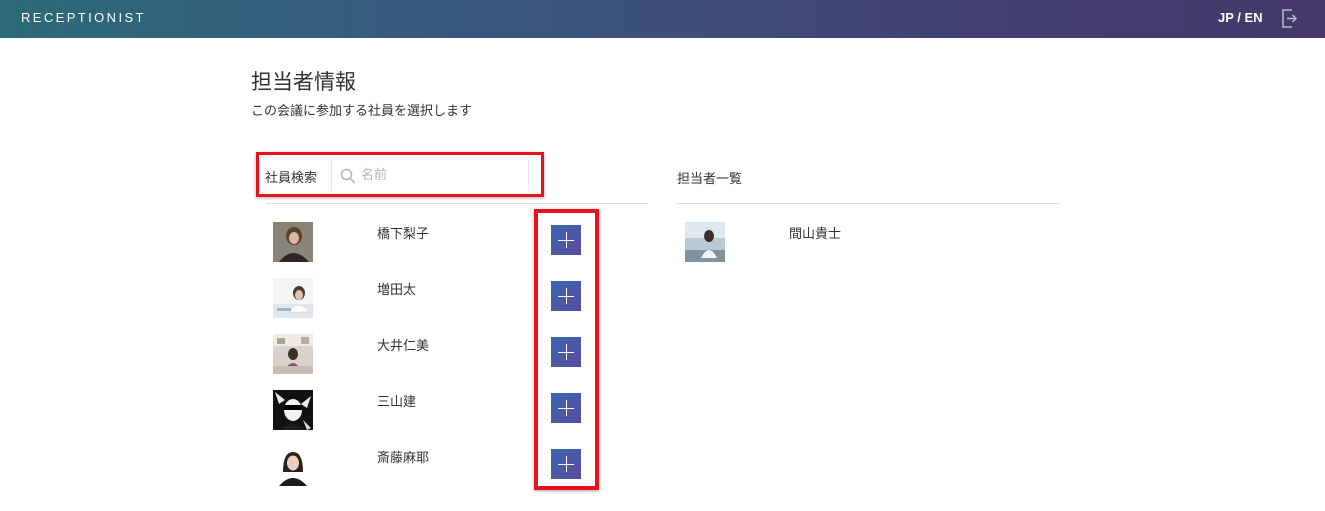 This screenshot has height=511, width=1325. I want to click on employee-name: 斎藤麻耶, so click(403, 458).